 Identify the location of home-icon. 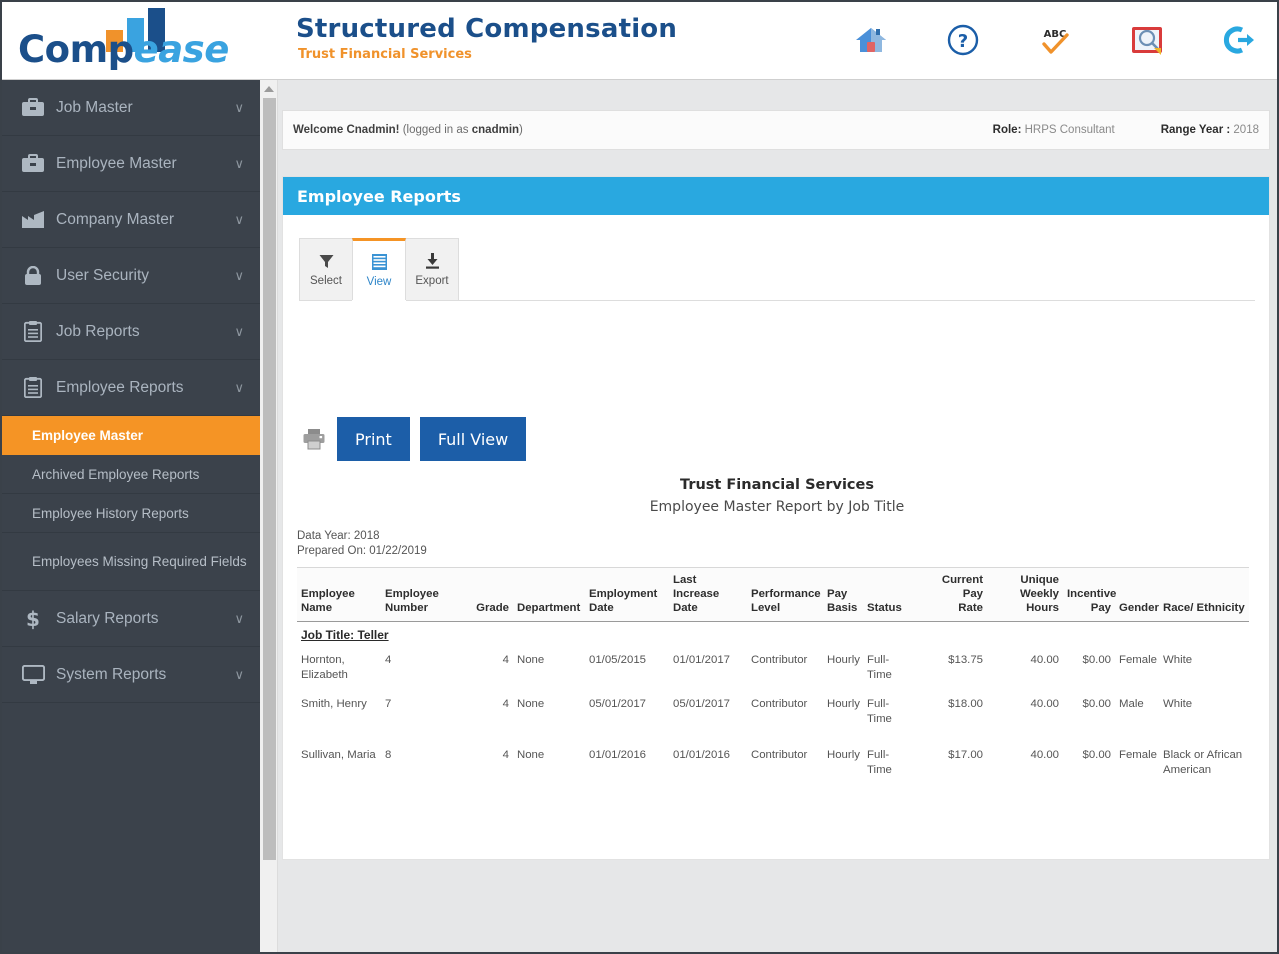
(871, 40).